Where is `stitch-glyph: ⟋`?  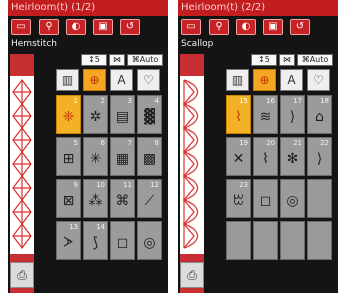
stitch-glyph: ⟋ is located at coordinates (149, 201).